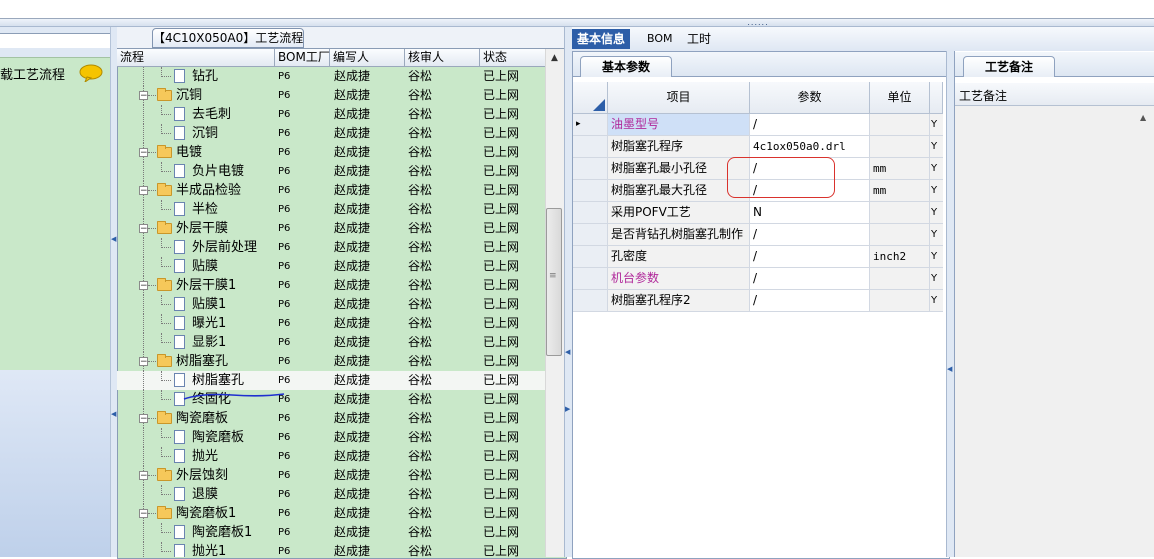 This screenshot has height=559, width=1154. Describe the element at coordinates (626, 66) in the screenshot. I see `tab-basic-params: 基本参数` at that location.